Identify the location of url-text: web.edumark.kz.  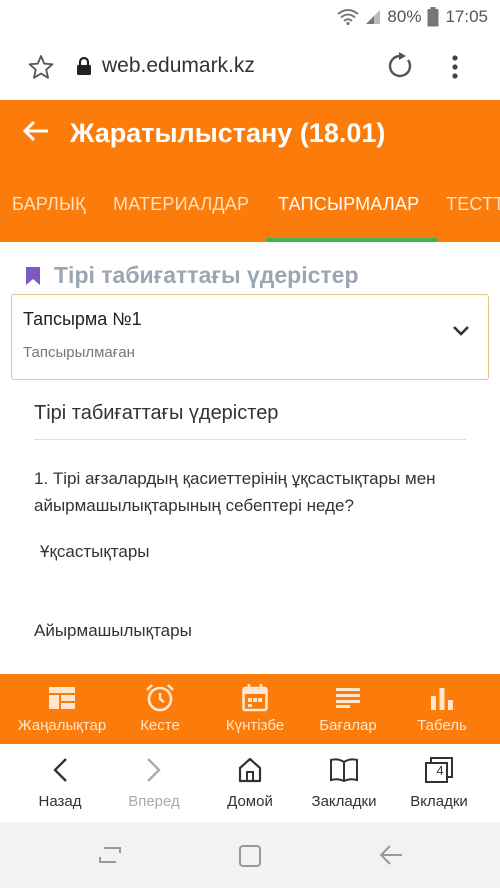
(178, 66).